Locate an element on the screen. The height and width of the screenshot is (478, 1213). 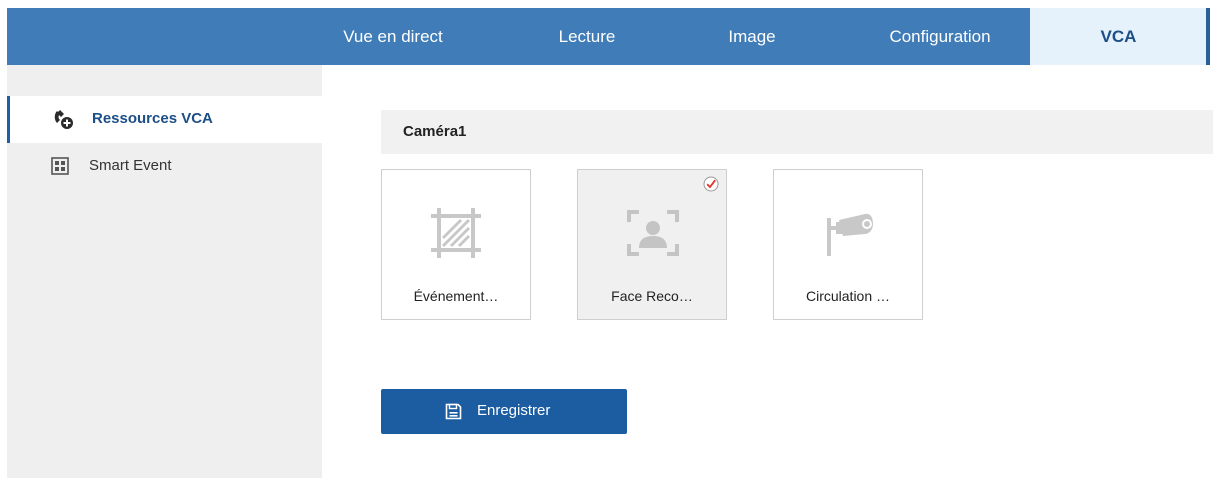
save-button: Enregistrer is located at coordinates (504, 411).